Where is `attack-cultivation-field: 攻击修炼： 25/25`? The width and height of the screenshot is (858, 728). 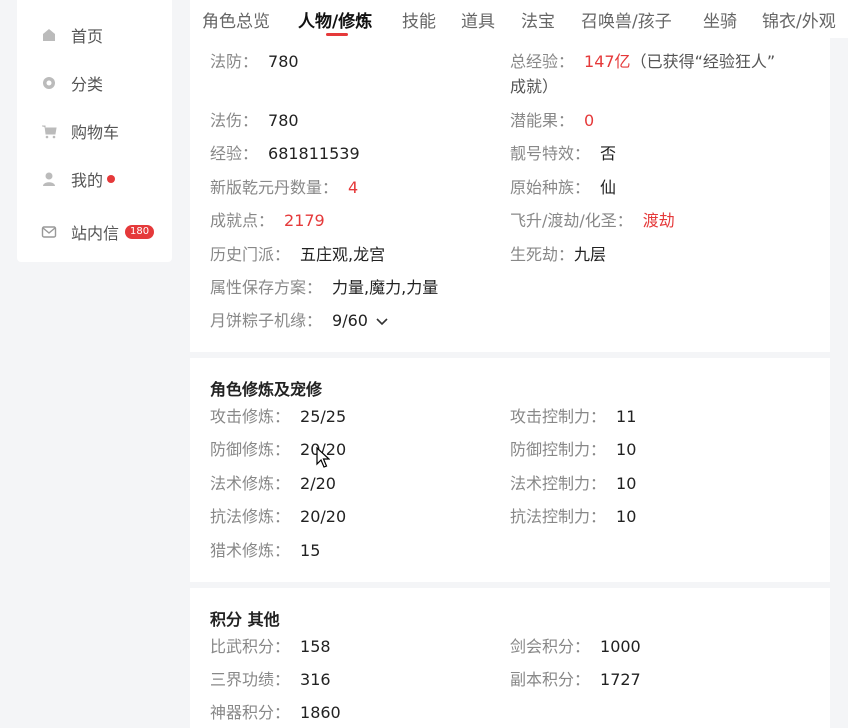 attack-cultivation-field: 攻击修炼： 25/25 is located at coordinates (278, 416).